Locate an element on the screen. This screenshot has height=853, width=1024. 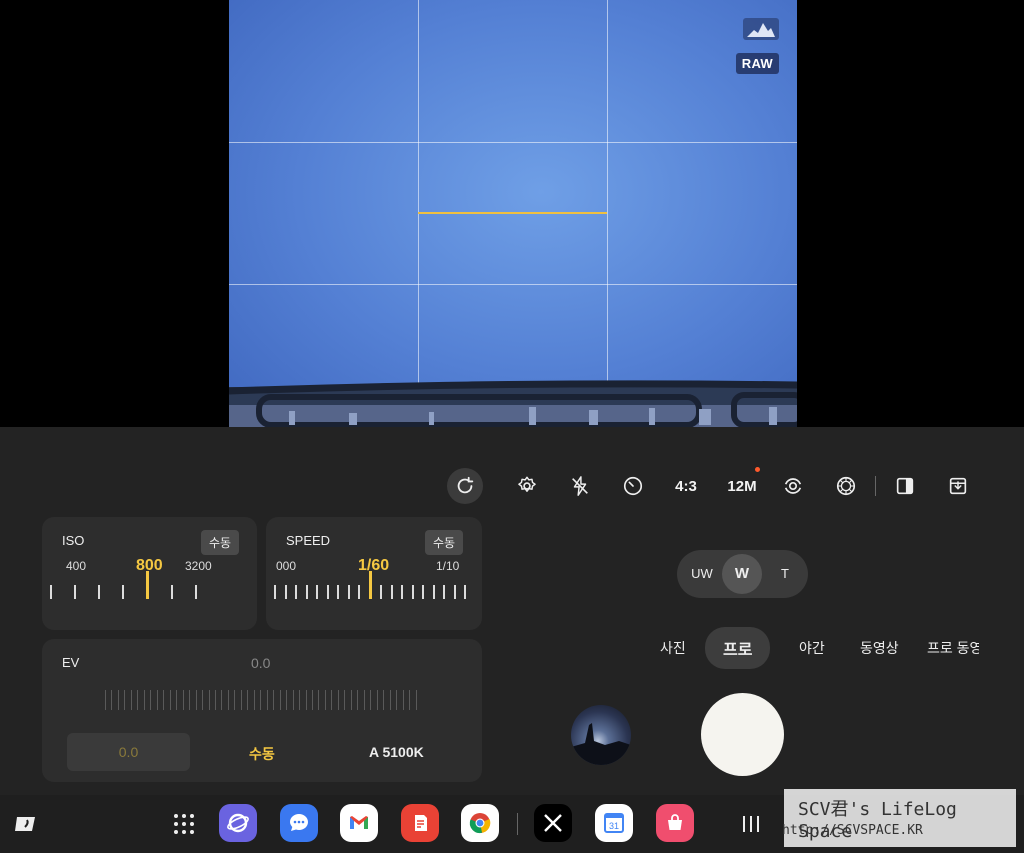
watermark-url: http://SCVSPACE.KR is located at coordinates (852, 830).